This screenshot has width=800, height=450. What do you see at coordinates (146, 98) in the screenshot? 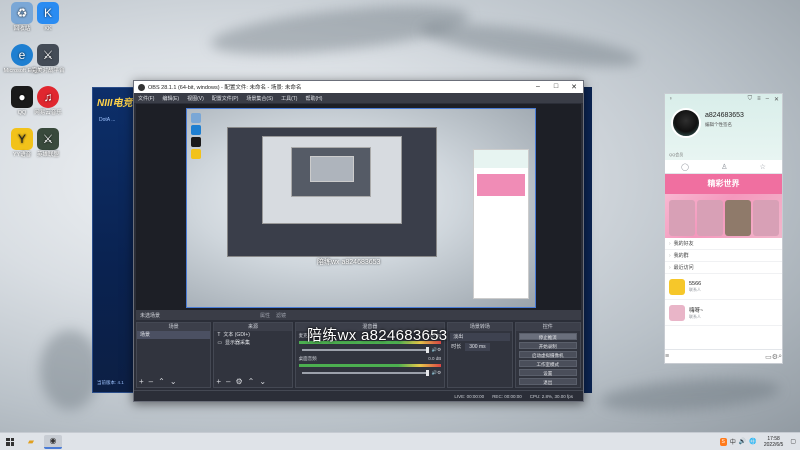
I see `menu-file: 文件(F)` at bounding box center [146, 98].